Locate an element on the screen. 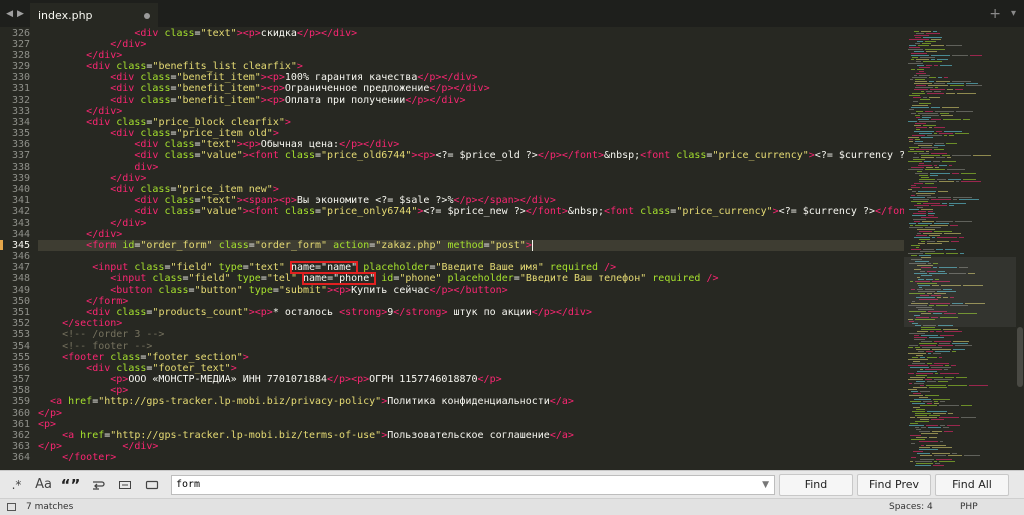 The width and height of the screenshot is (1024, 515). scrollbar-thumb is located at coordinates (1020, 357).